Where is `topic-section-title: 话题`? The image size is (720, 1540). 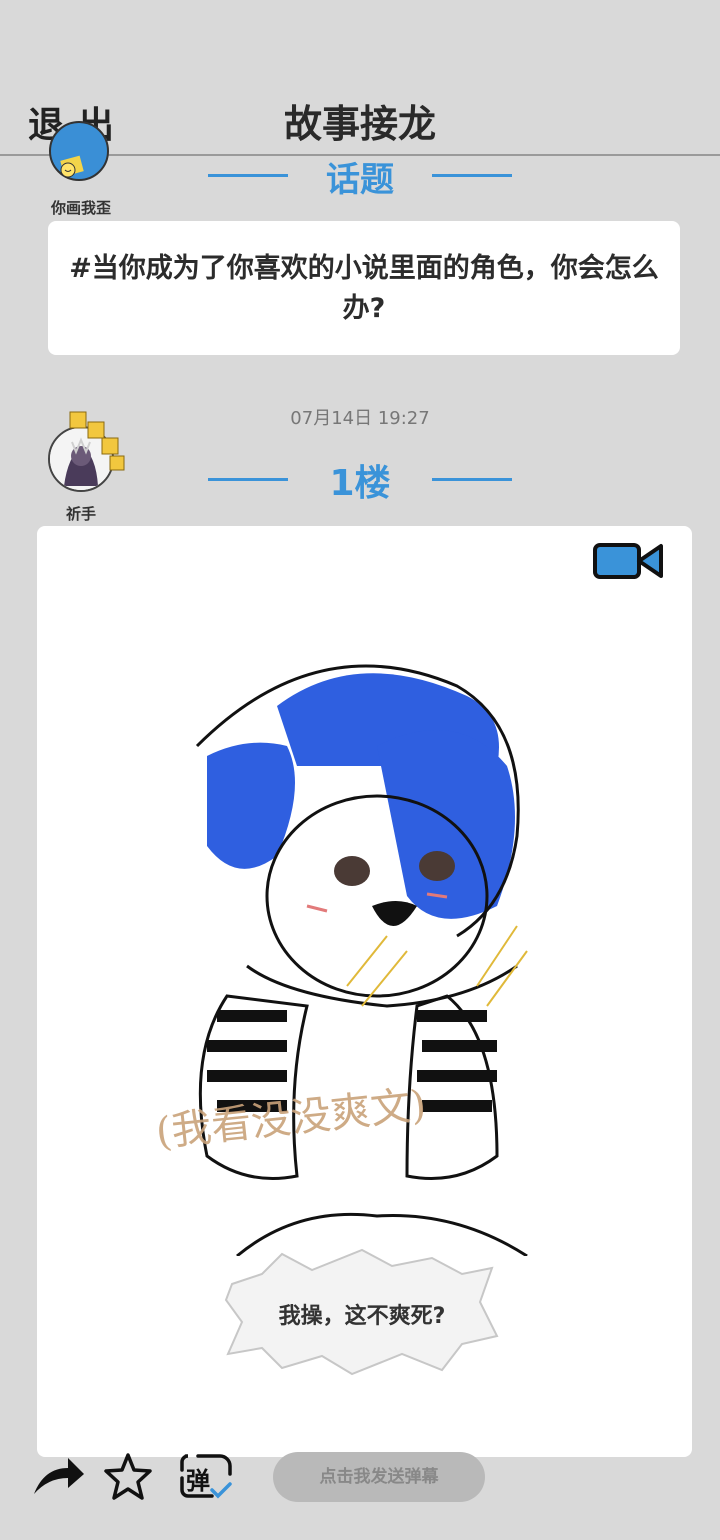 topic-section-title: 话题 is located at coordinates (360, 180).